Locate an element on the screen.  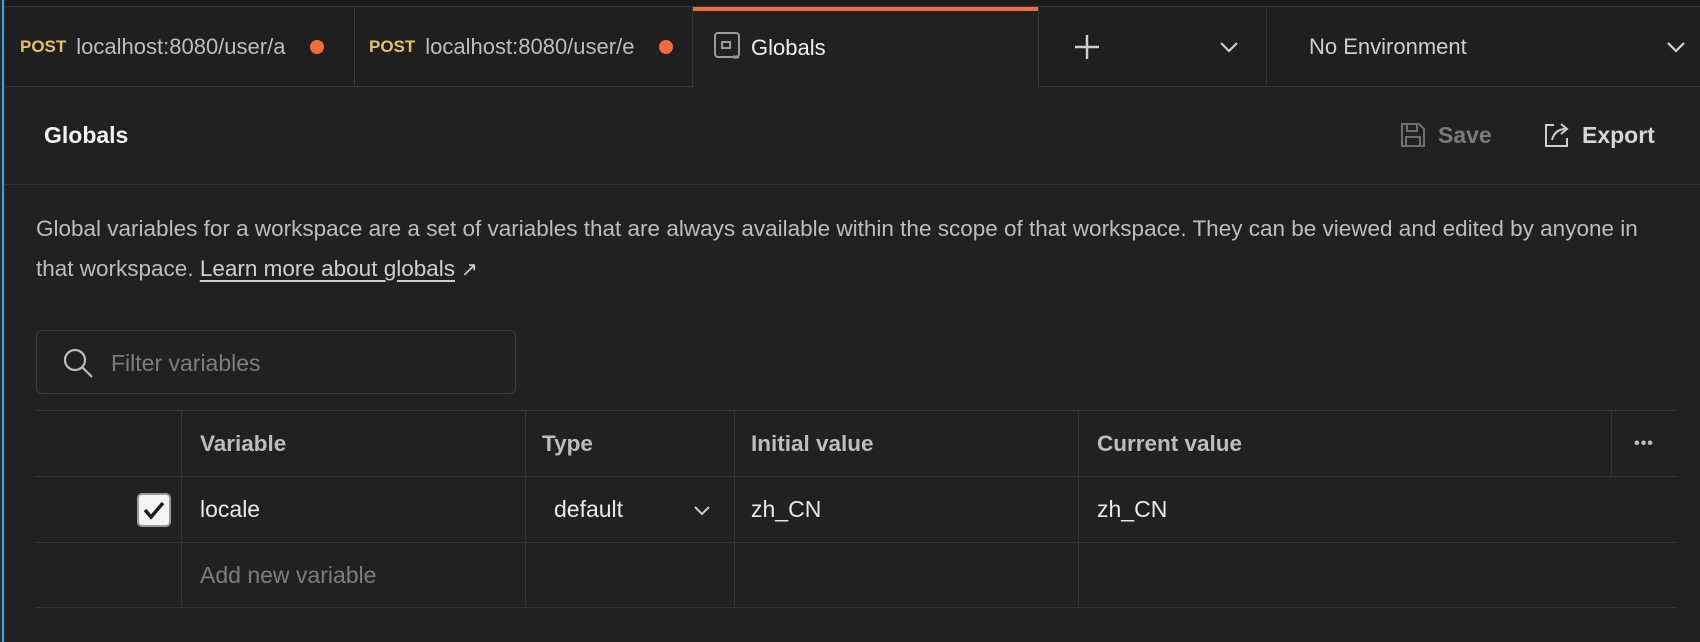
new-variable-row: Add new variable is located at coordinates (856, 575).